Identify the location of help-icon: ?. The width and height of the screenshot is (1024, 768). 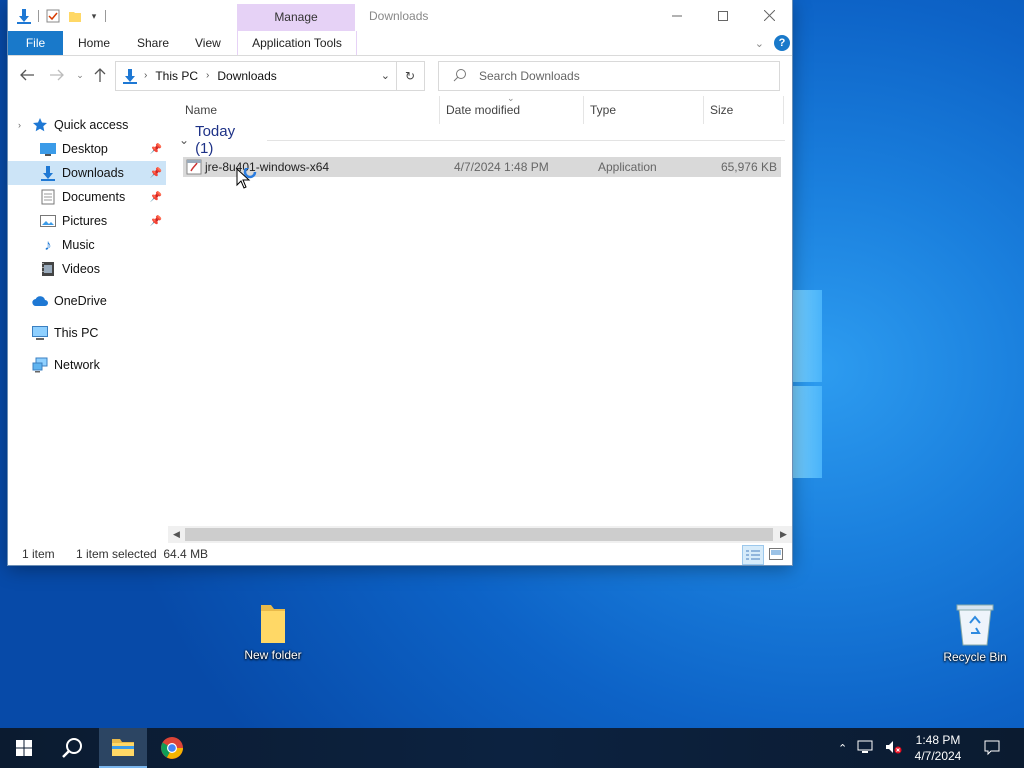
(782, 43).